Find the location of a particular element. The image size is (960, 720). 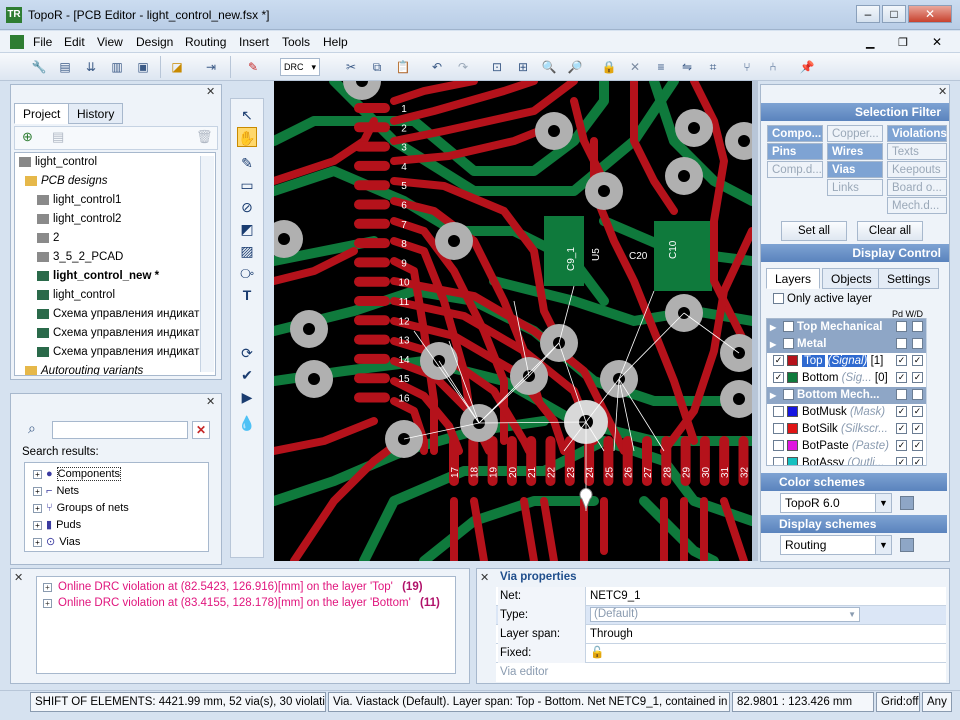

drc-dropdown: DRC ▾ is located at coordinates (300, 67).